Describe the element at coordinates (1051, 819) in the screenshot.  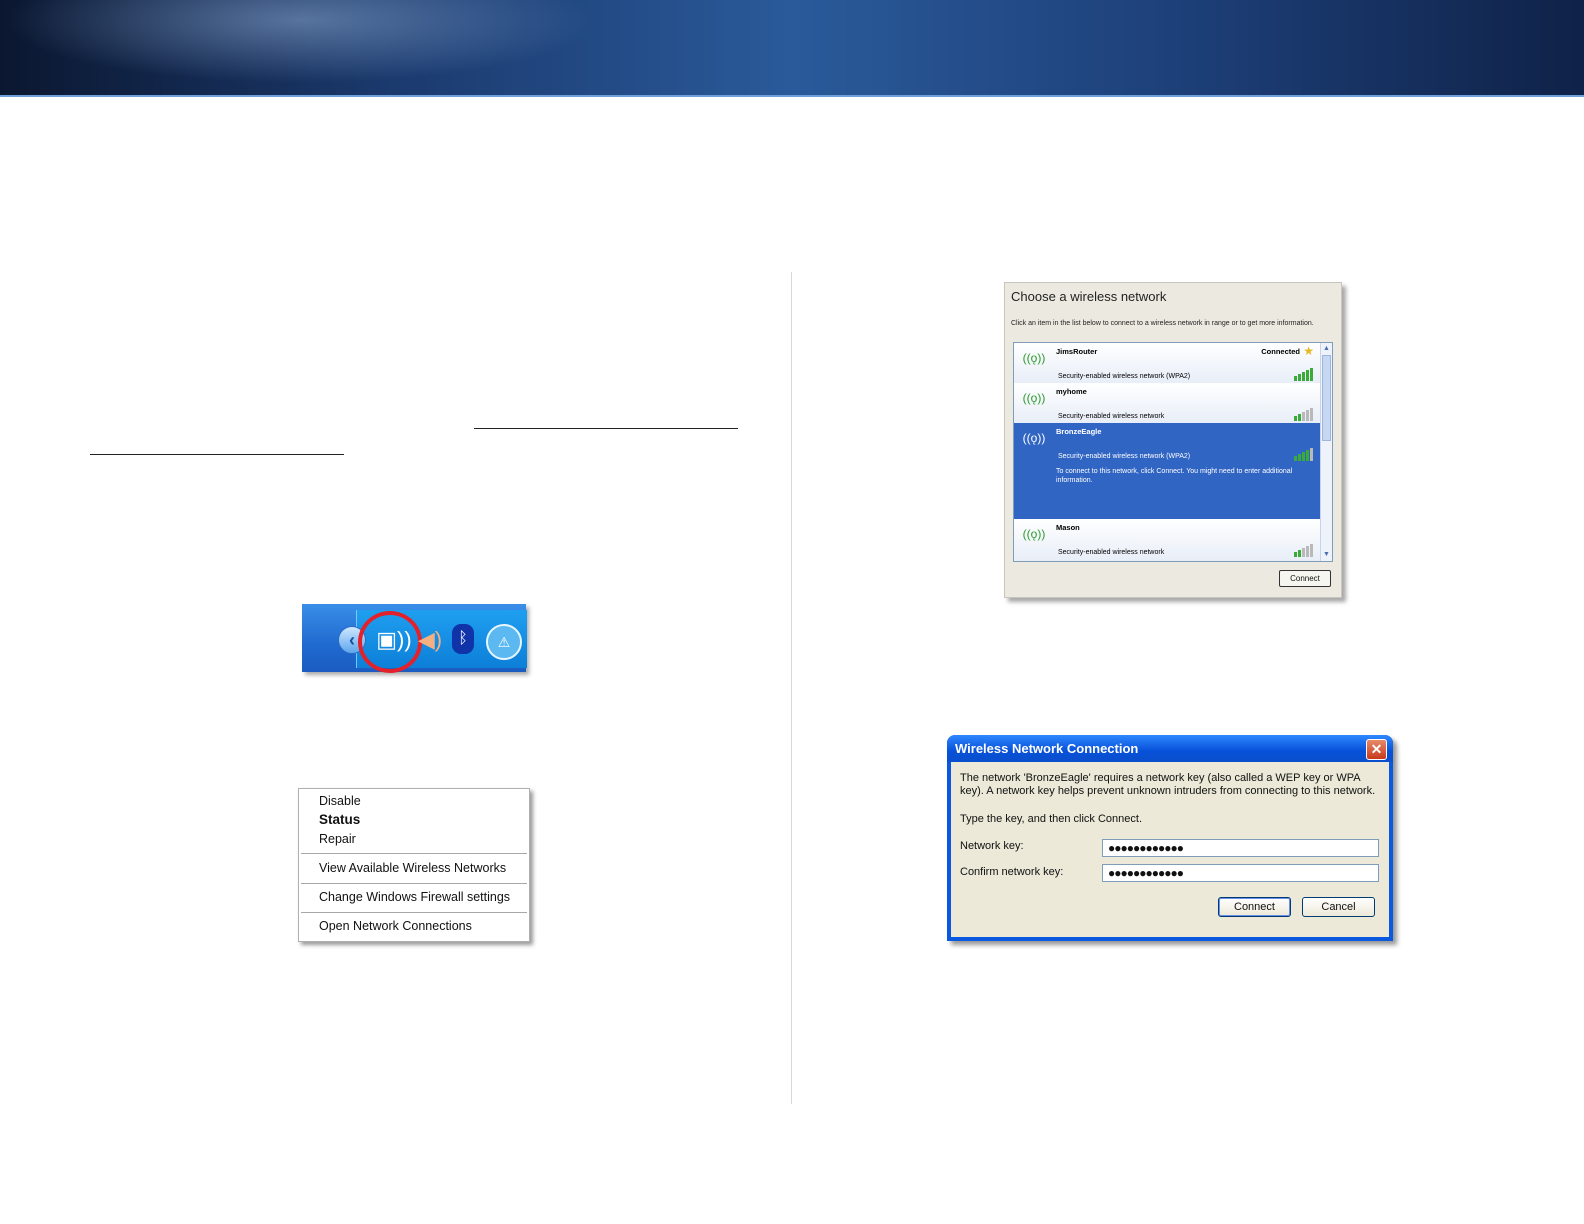
I see `dialog-instruction: Type the key, and then click Connect.` at that location.